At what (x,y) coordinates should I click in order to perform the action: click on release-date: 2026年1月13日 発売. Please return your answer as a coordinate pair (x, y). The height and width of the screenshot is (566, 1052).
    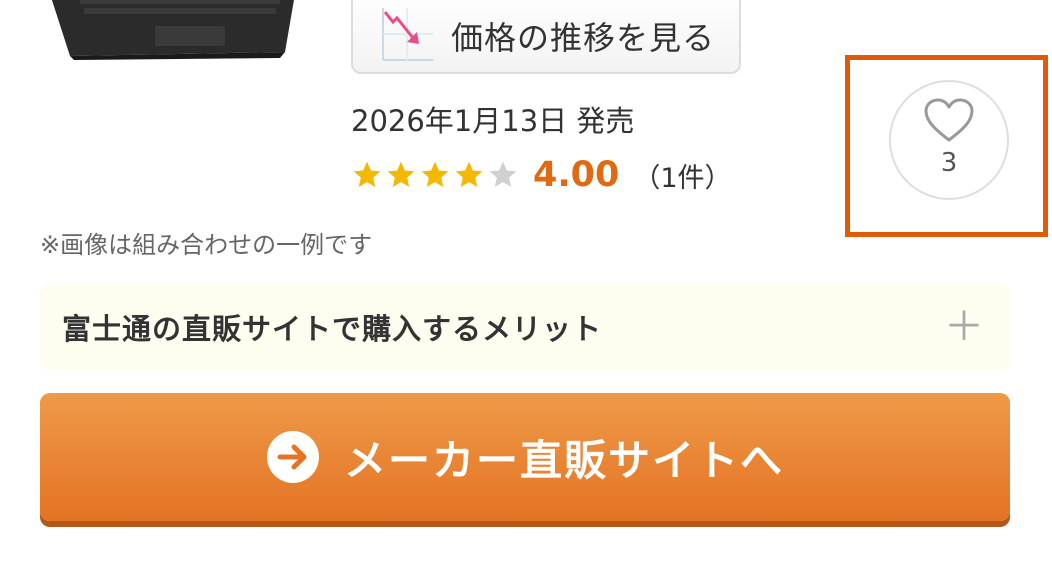
    Looking at the image, I should click on (493, 121).